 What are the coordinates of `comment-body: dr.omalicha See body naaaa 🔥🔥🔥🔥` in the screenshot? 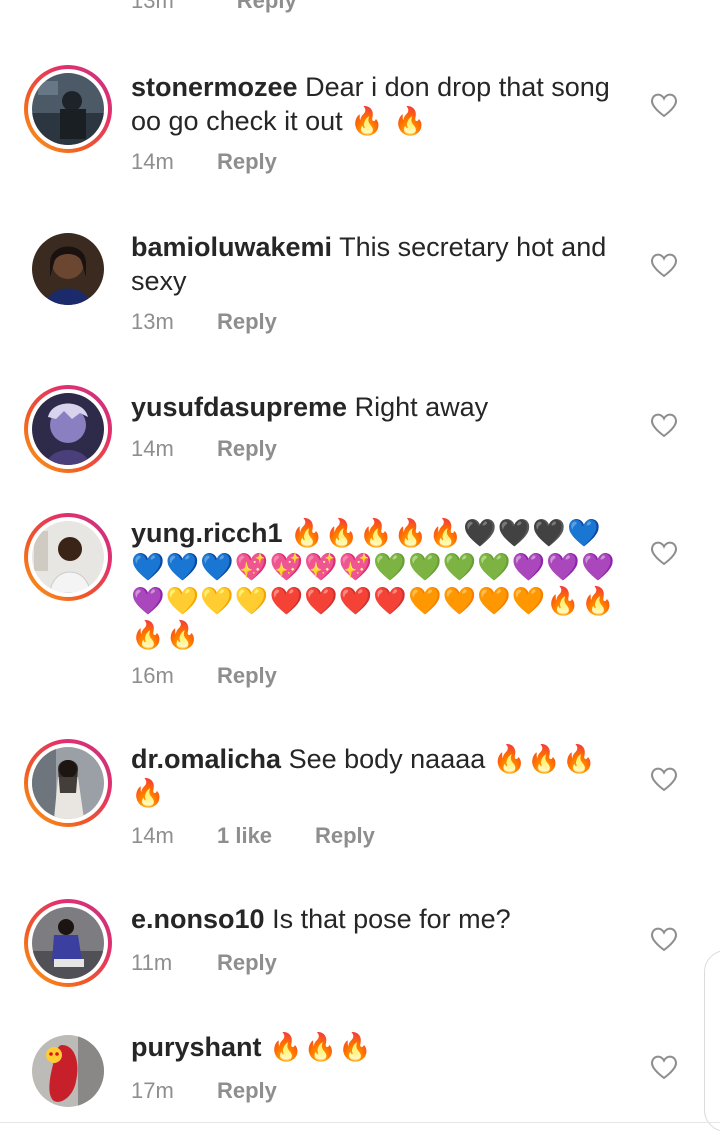 It's located at (378, 776).